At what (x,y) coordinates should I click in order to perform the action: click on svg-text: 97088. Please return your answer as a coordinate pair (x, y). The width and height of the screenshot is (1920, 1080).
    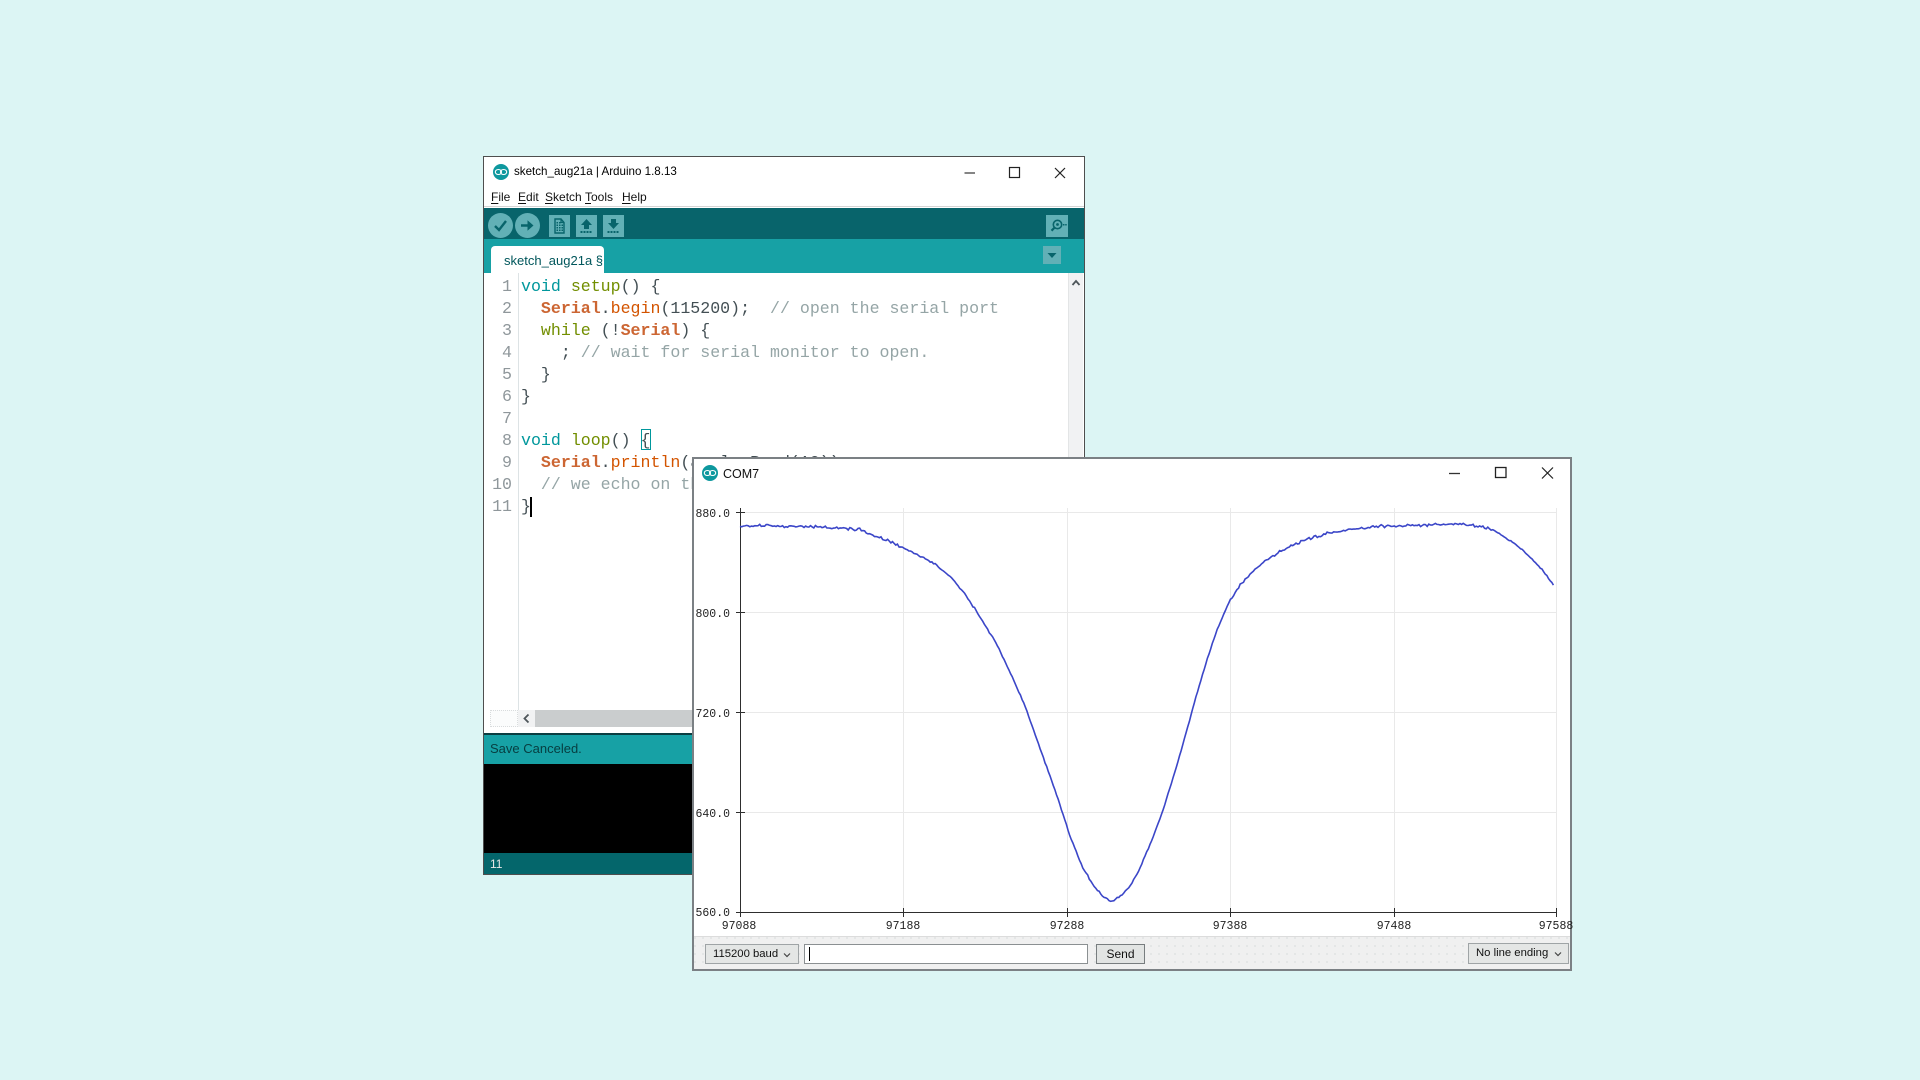
    Looking at the image, I should click on (739, 926).